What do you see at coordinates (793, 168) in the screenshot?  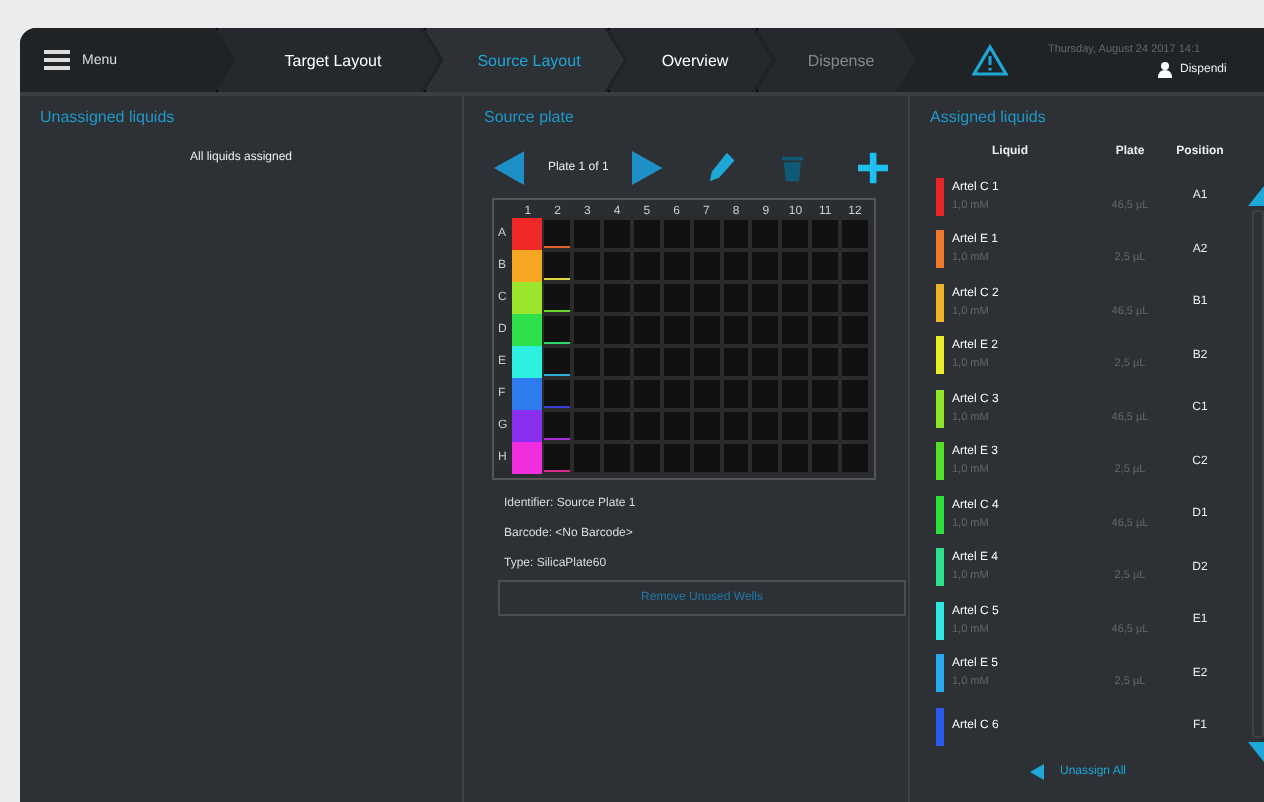 I see `trash-icon` at bounding box center [793, 168].